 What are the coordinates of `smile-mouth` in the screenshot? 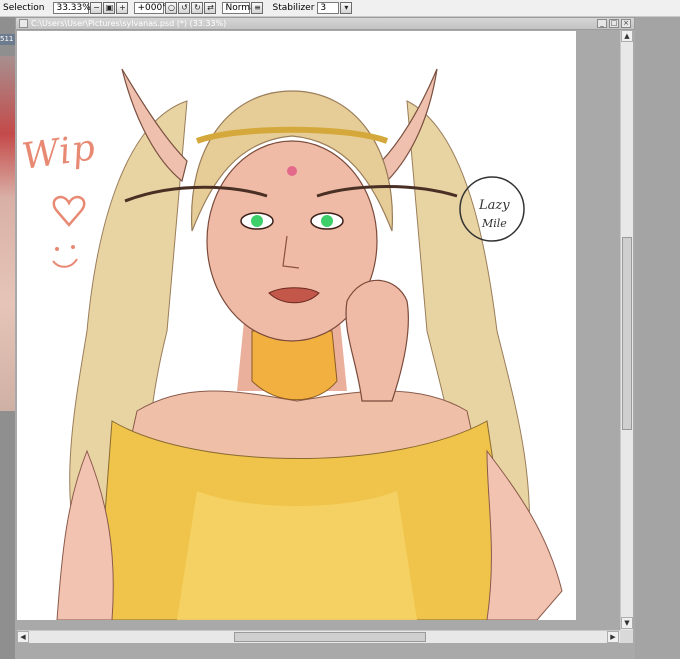 It's located at (65, 263).